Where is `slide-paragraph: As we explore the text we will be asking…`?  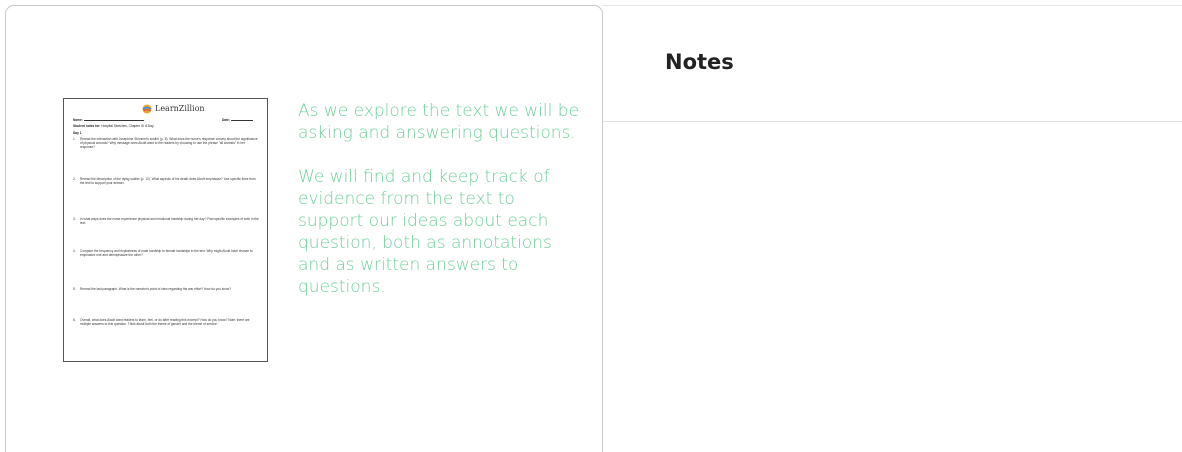
slide-paragraph: As we explore the text we will be asking… is located at coordinates (439, 122).